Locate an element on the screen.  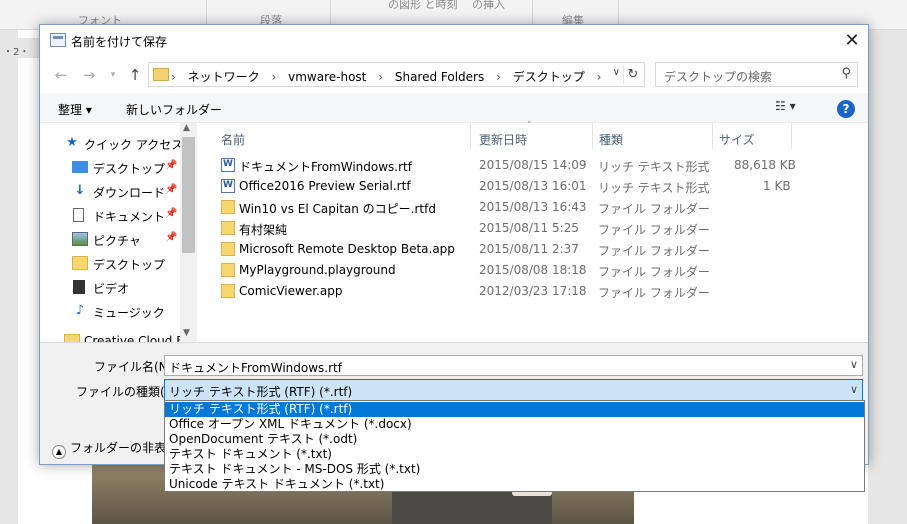
back-arrow-icon: ← is located at coordinates (61, 75).